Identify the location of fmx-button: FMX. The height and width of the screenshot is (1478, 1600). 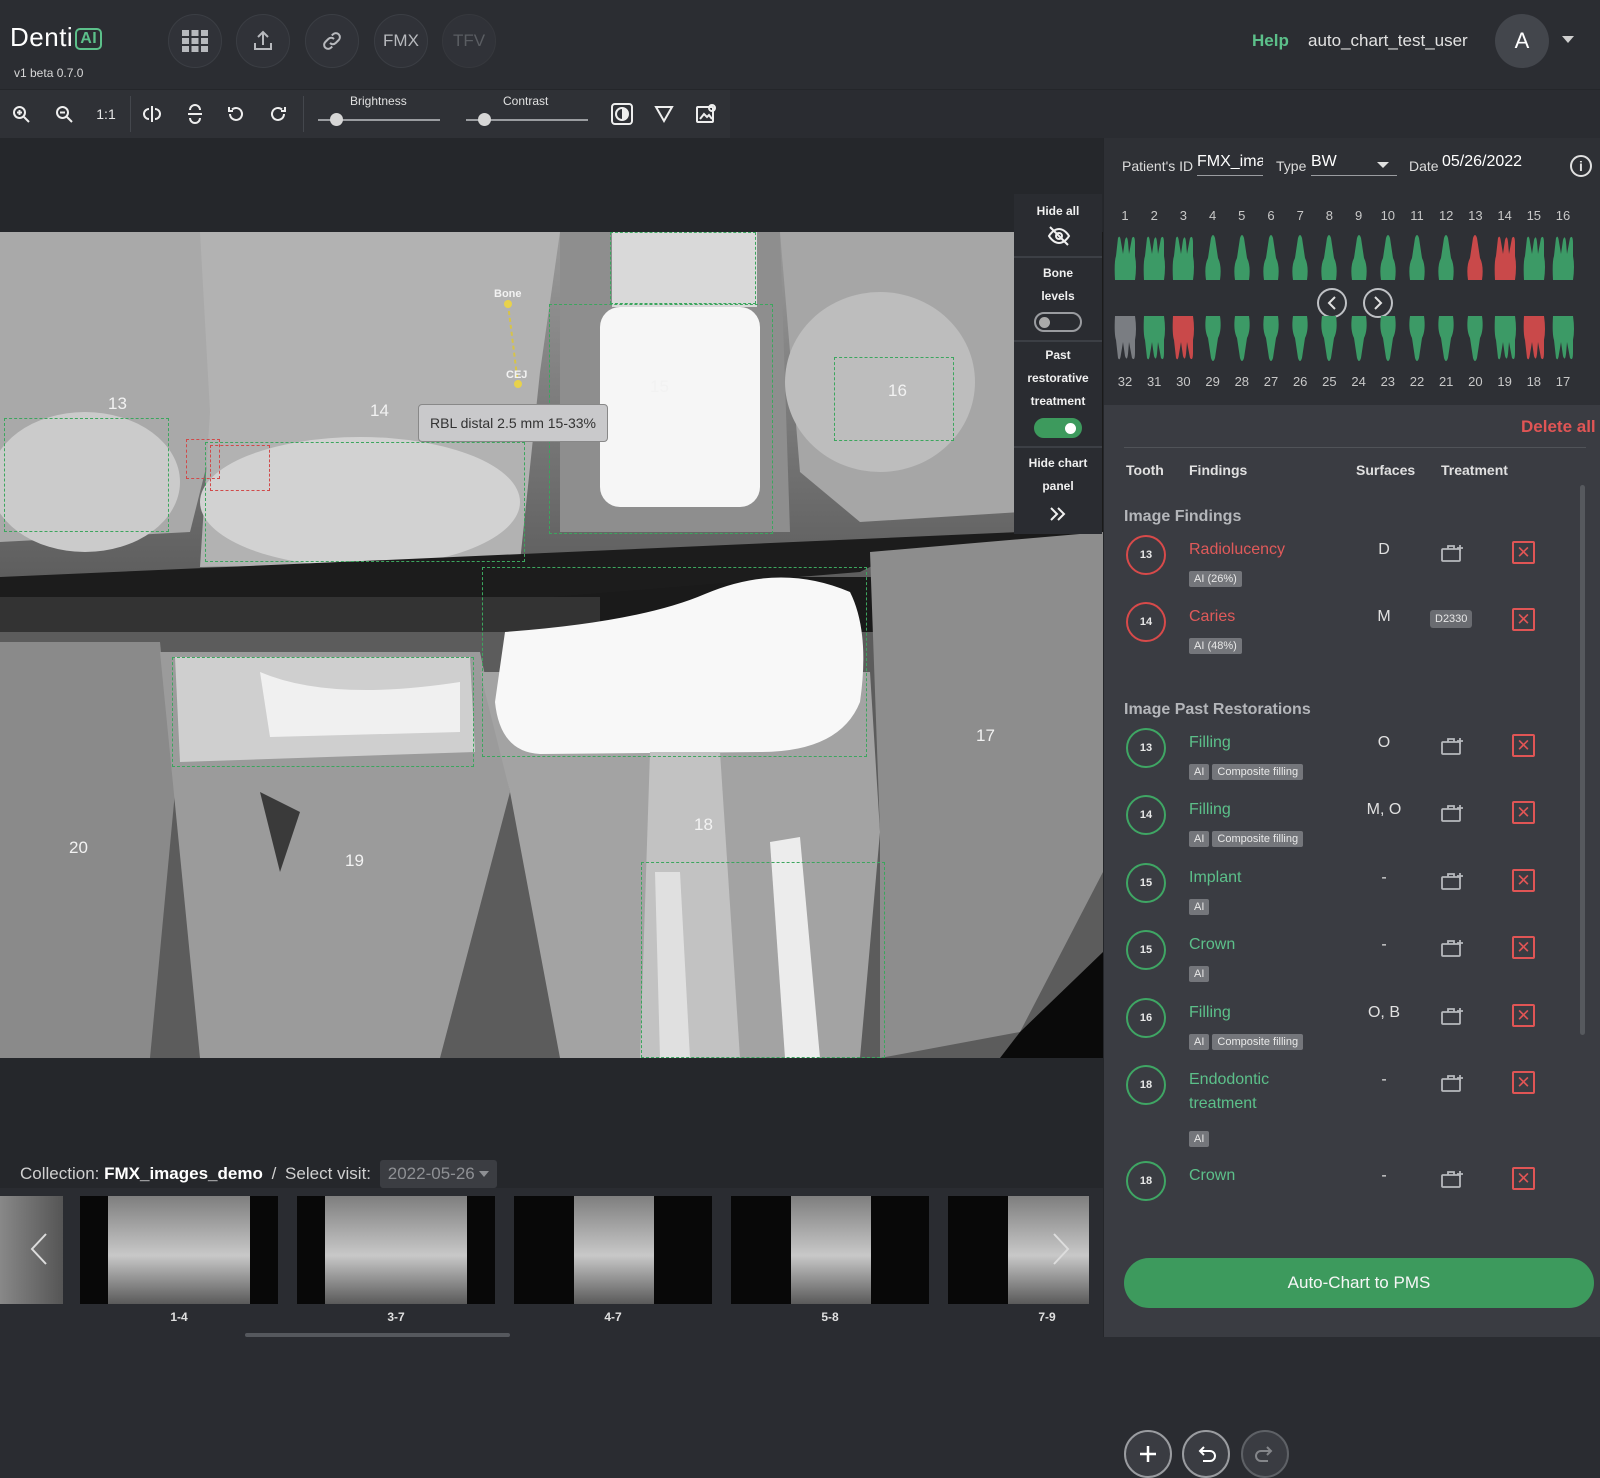
(401, 41).